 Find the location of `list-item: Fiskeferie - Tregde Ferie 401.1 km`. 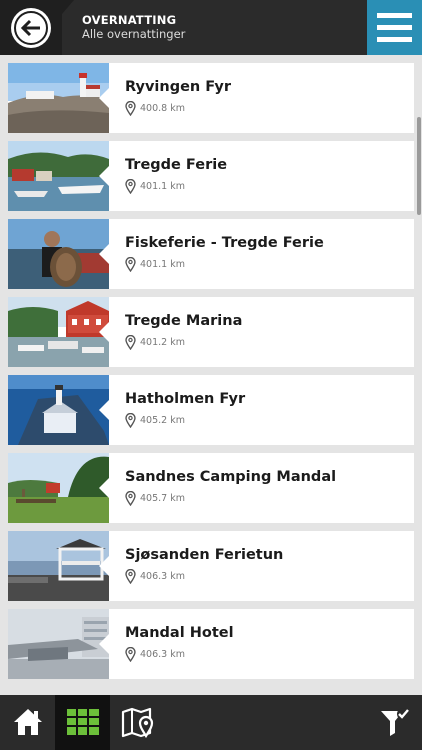

list-item: Fiskeferie - Tregde Ferie 401.1 km is located at coordinates (211, 254).